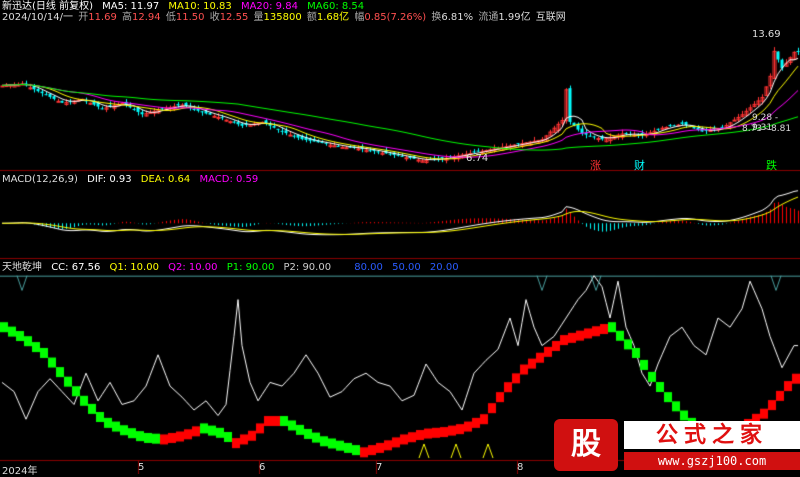  What do you see at coordinates (767, 129) in the screenshot?
I see `annotation-range-2: 8.73 - 8.81` at bounding box center [767, 129].